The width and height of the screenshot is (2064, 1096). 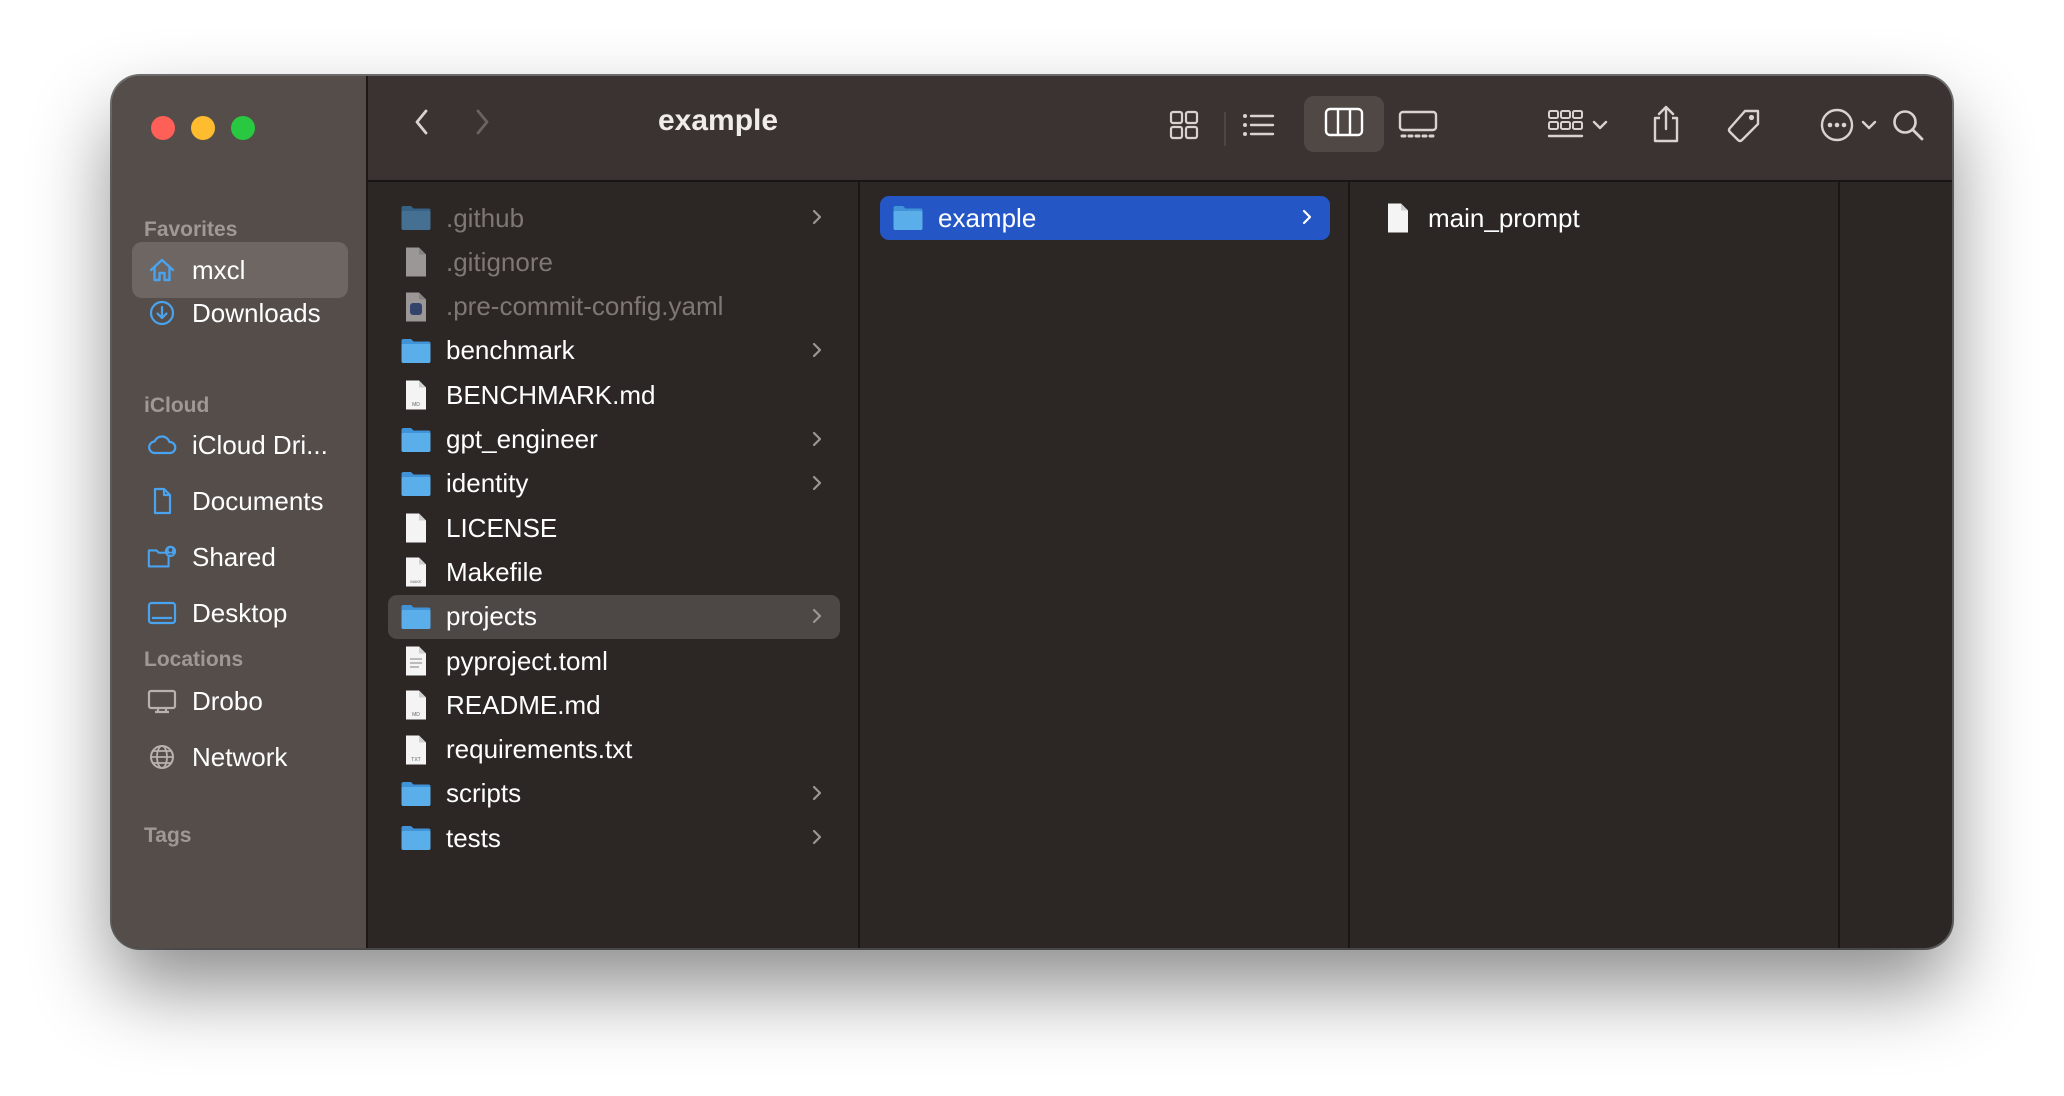 I want to click on sidebar-item-desktop: Desktop, so click(x=240, y=613).